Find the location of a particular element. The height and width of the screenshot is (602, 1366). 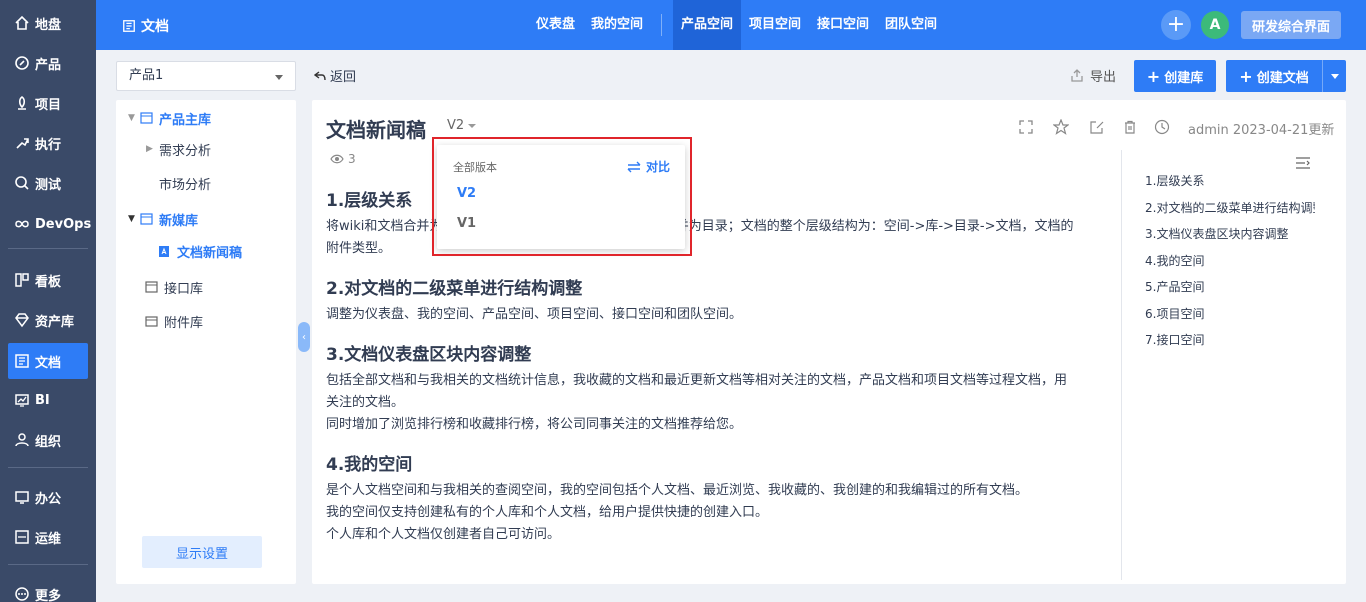

nav-label: 办公 is located at coordinates (48, 499).